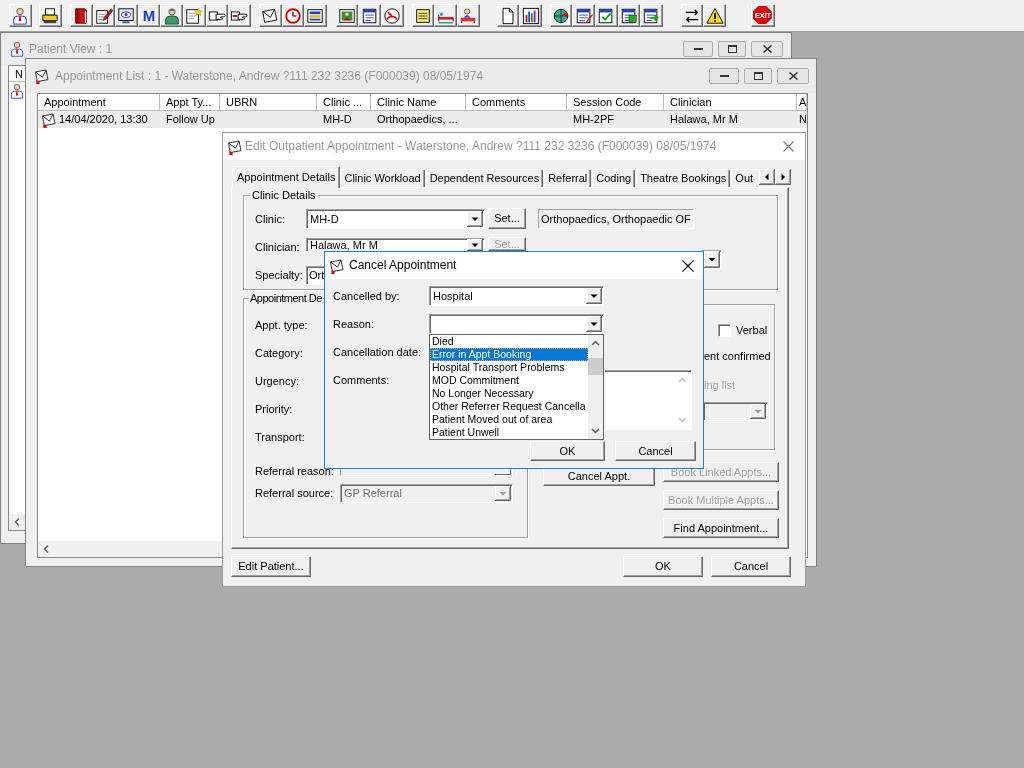  Describe the element at coordinates (783, 177) in the screenshot. I see `caret-right-icon` at that location.